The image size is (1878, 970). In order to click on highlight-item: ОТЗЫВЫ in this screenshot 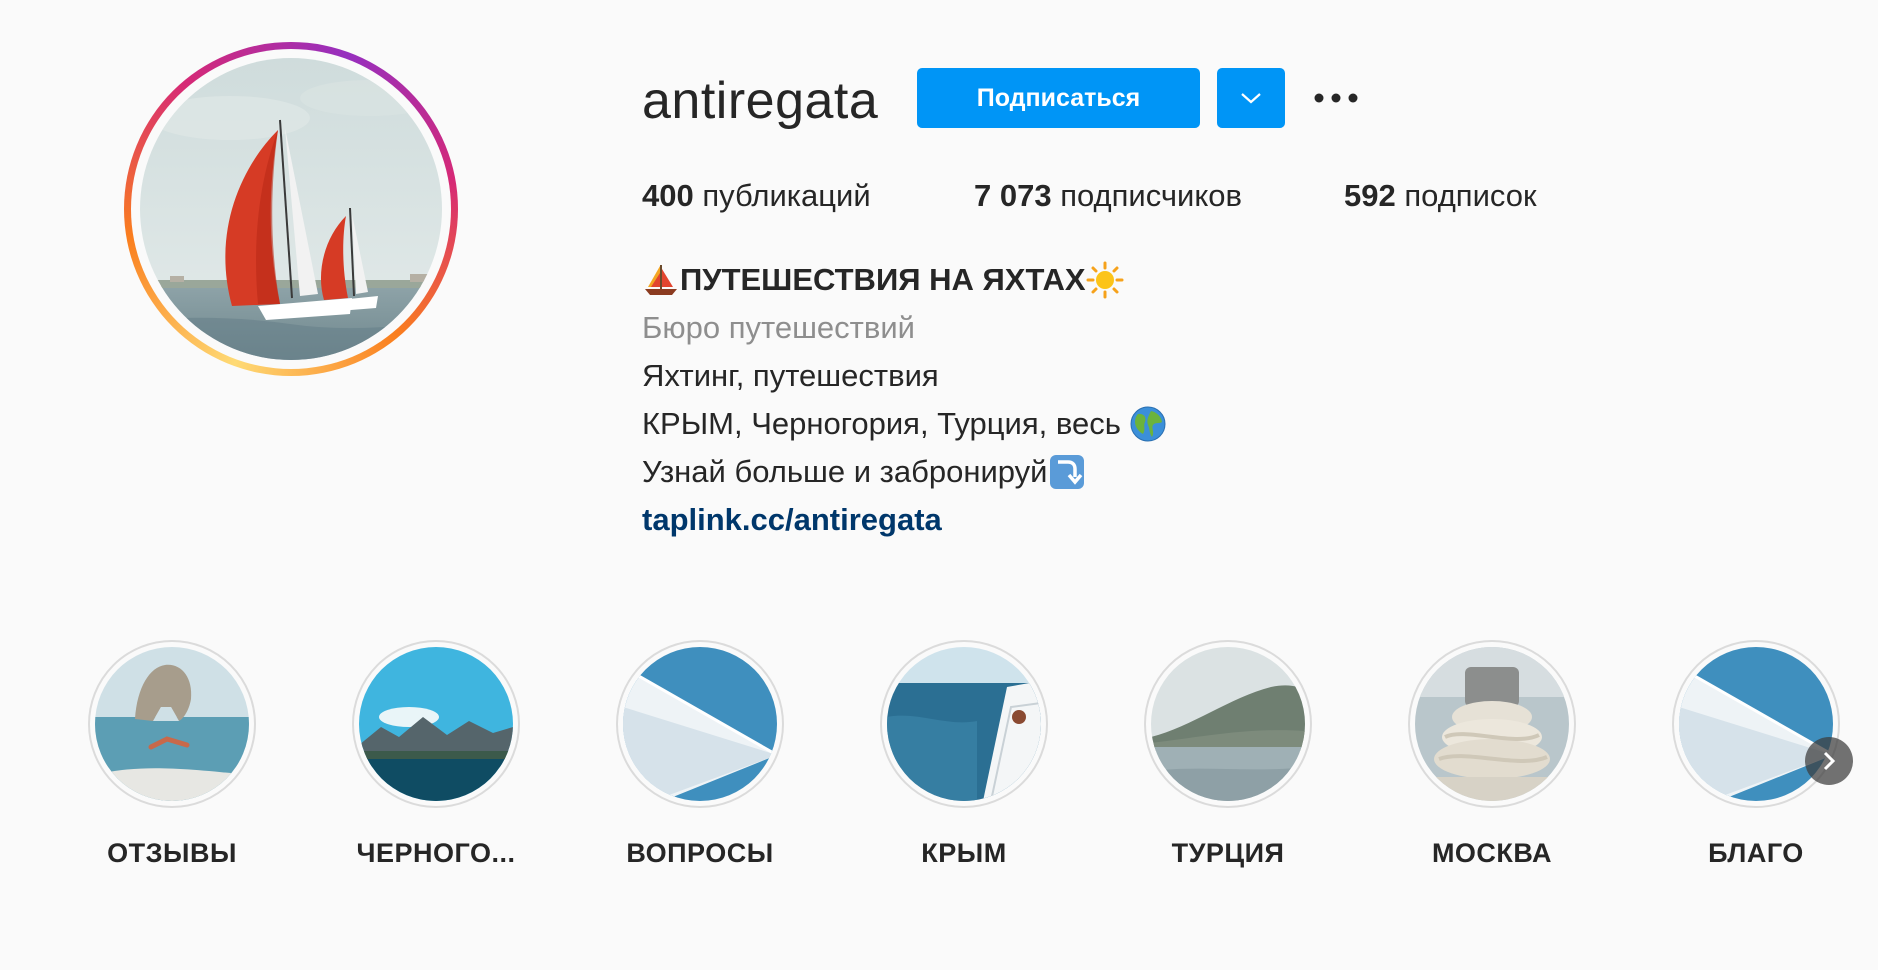, I will do `click(172, 754)`.